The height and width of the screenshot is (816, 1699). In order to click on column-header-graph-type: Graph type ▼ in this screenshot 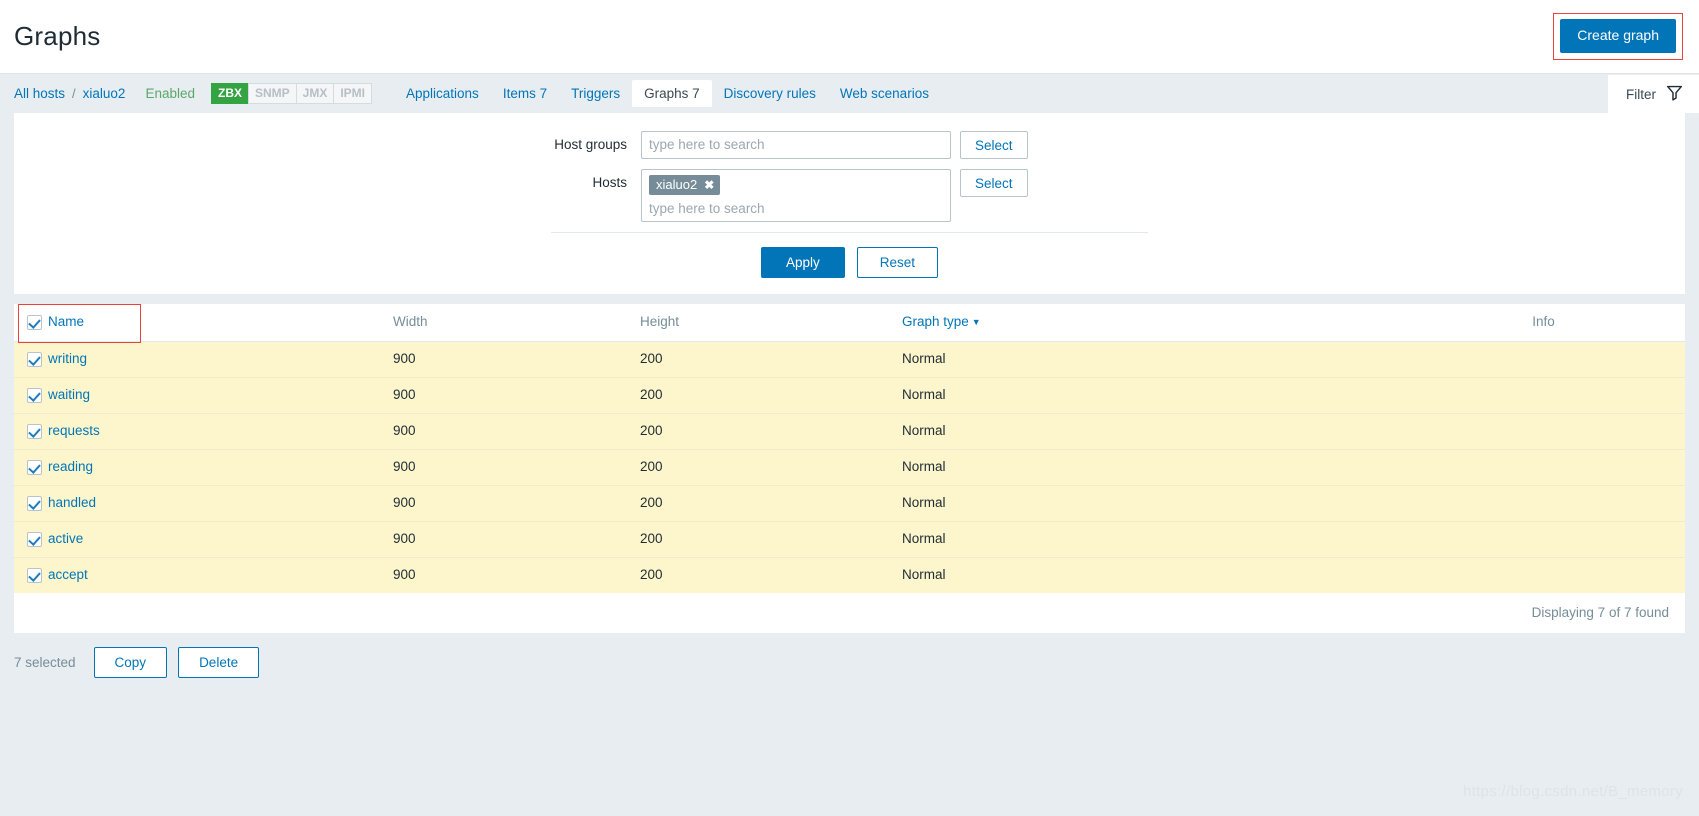, I will do `click(1152, 323)`.